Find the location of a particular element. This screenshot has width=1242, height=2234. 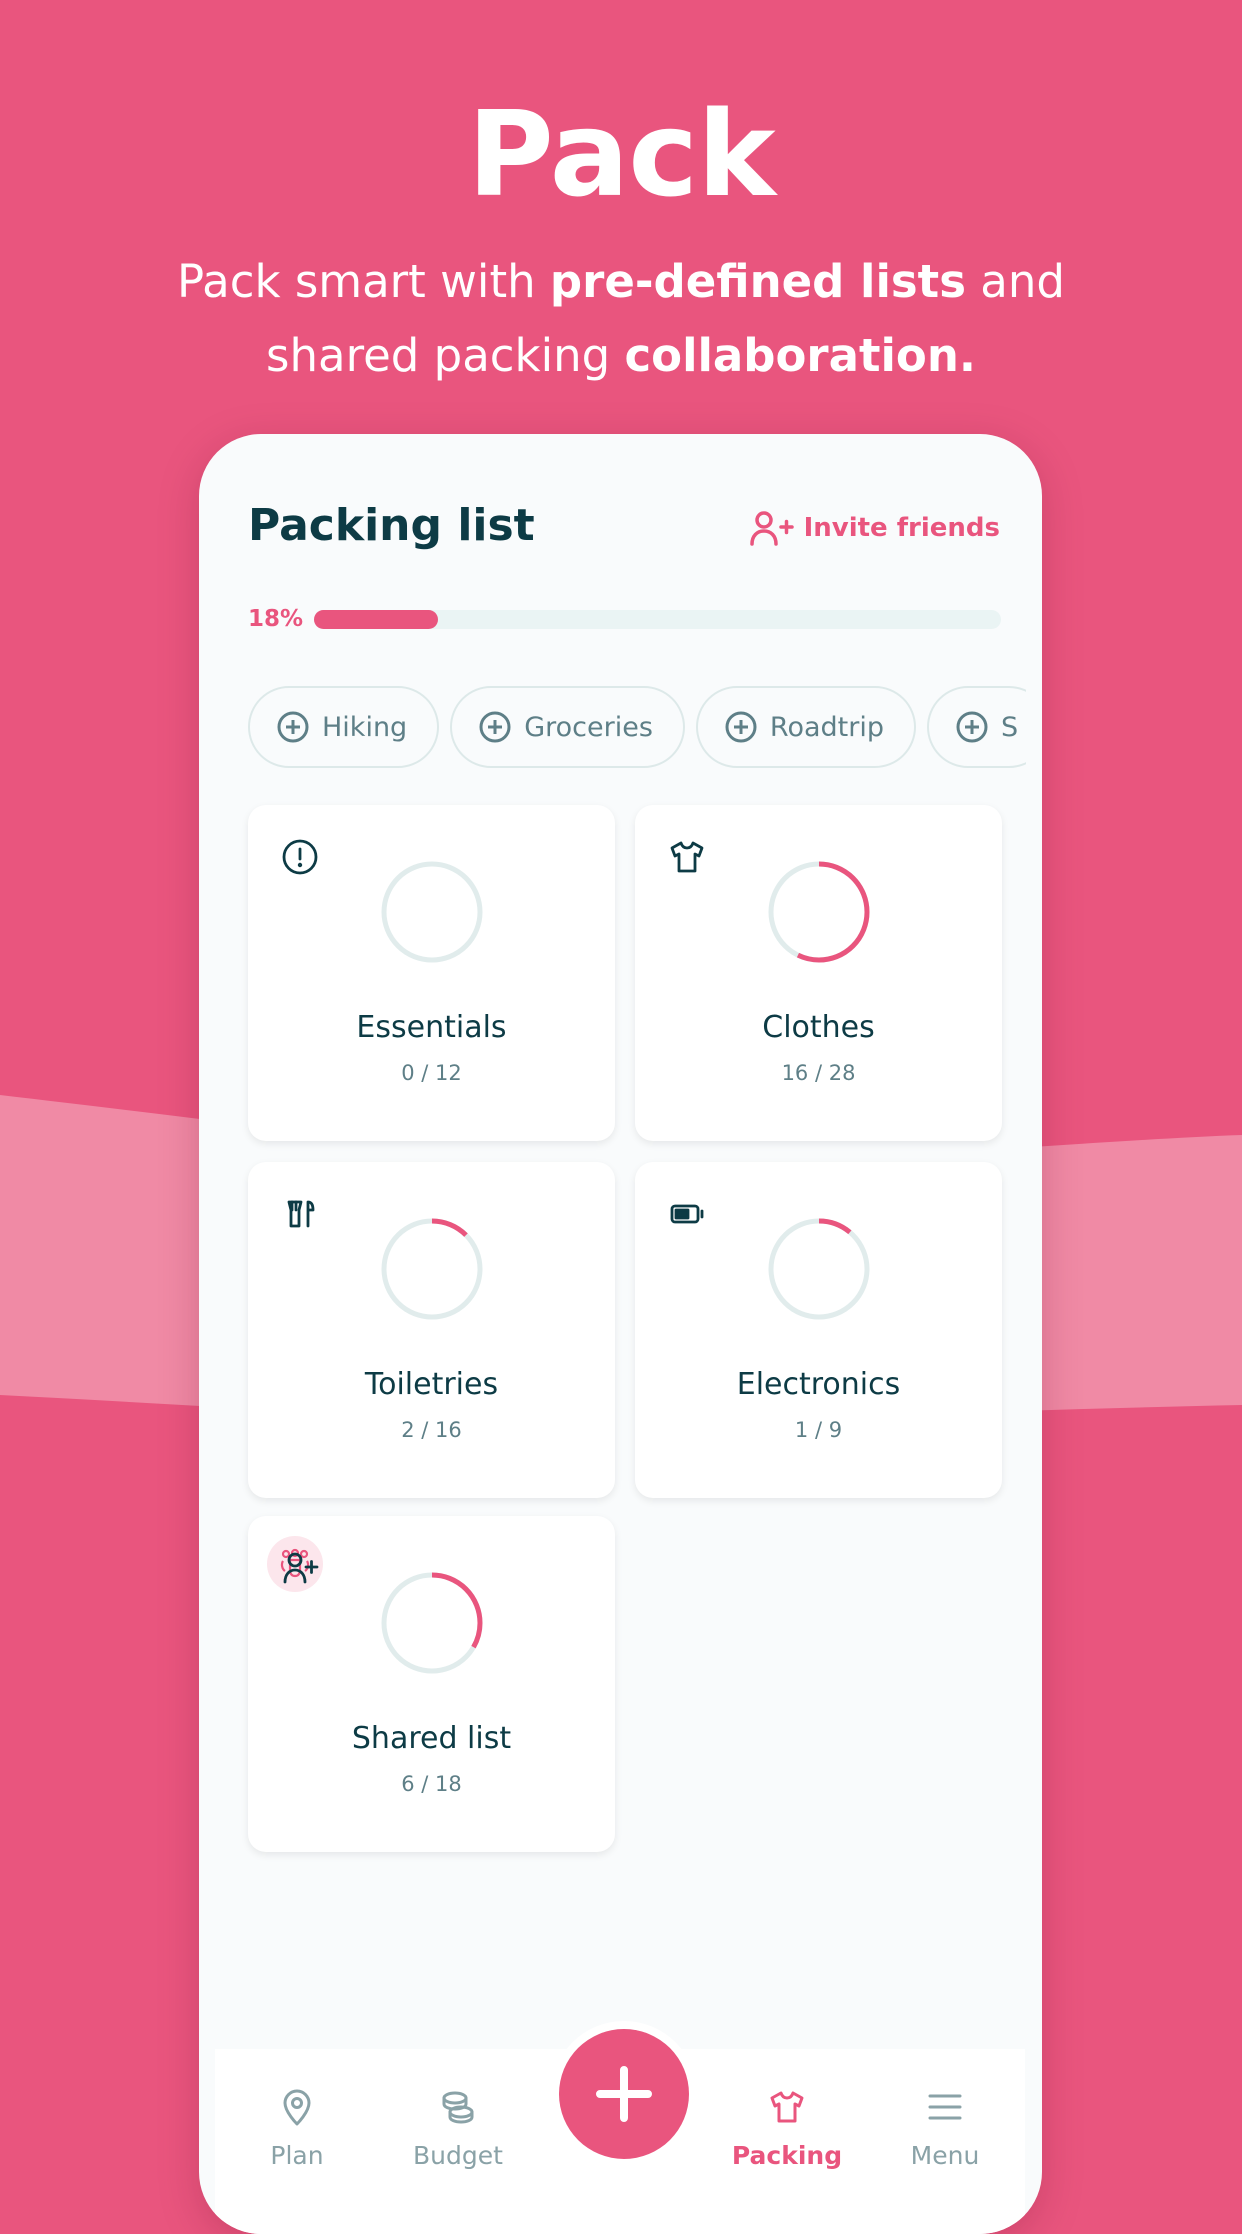

list-count: 16 / 28 is located at coordinates (818, 1073).